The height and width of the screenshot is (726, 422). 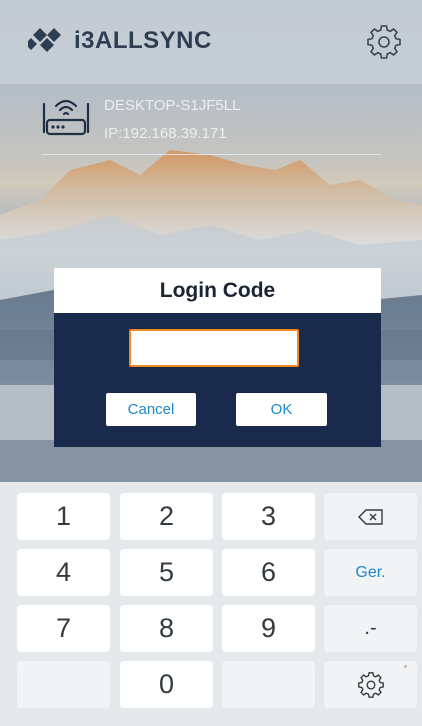 I want to click on go-key: Ger., so click(x=370, y=572).